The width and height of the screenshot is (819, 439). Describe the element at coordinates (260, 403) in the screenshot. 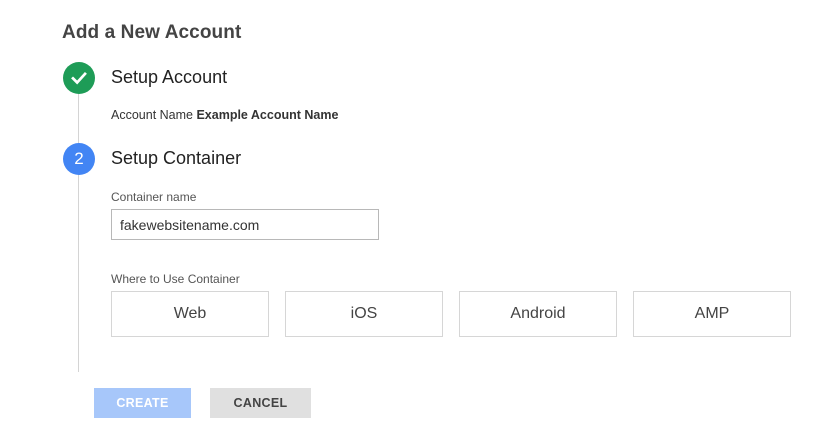

I see `cancel-button: CANCEL` at that location.